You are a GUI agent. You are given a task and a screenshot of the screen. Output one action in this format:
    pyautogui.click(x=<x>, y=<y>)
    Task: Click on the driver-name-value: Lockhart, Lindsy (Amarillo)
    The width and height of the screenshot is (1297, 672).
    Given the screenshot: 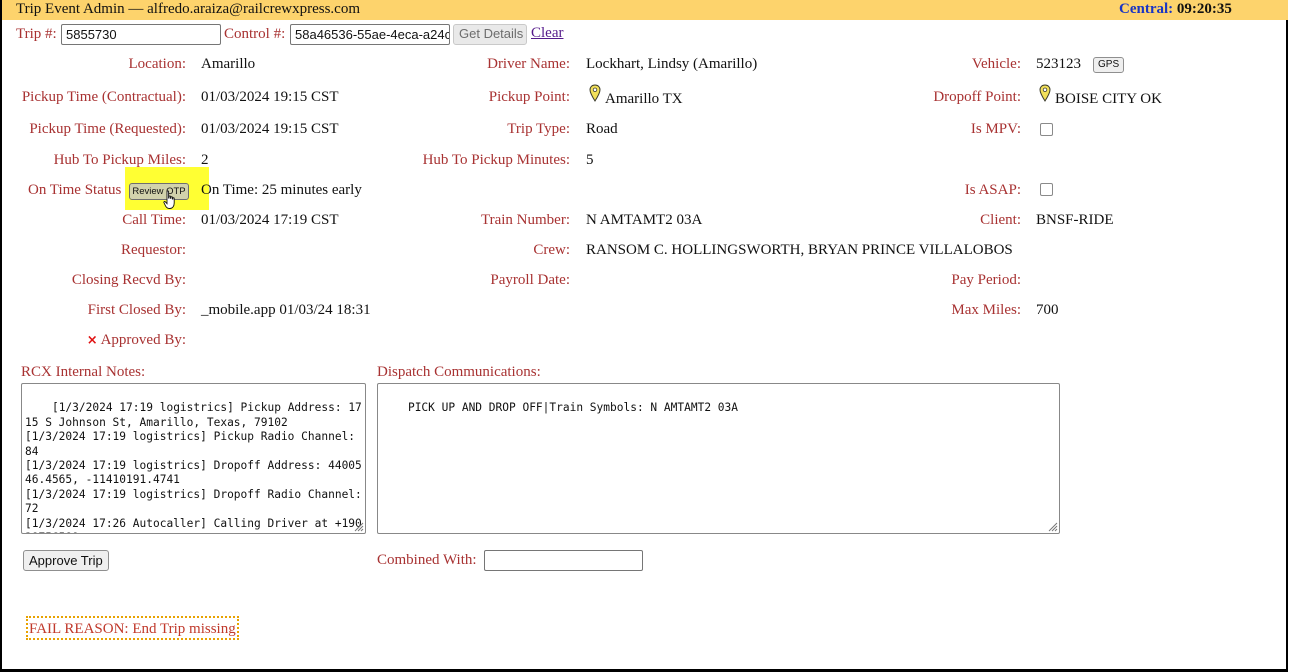 What is the action you would take?
    pyautogui.click(x=672, y=64)
    